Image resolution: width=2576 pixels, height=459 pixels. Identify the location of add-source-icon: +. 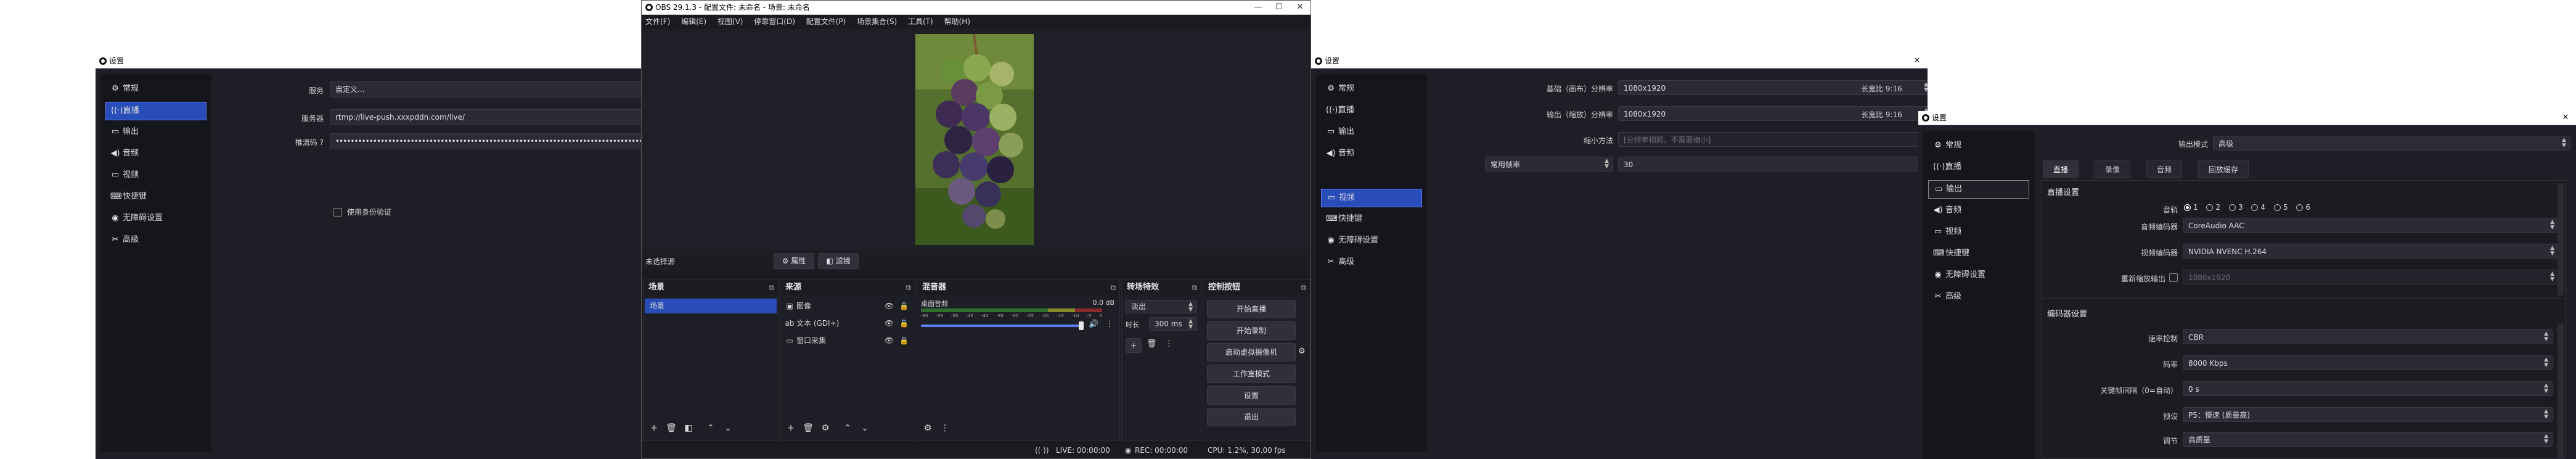
(791, 428).